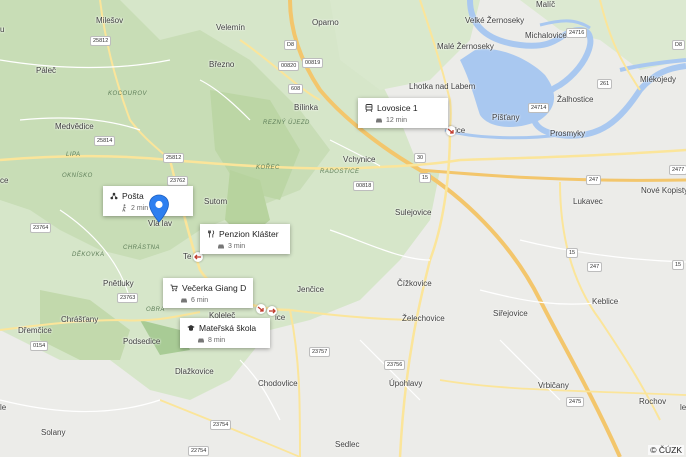  What do you see at coordinates (539, 108) in the screenshot?
I see `road-shield-24714: 24714` at bounding box center [539, 108].